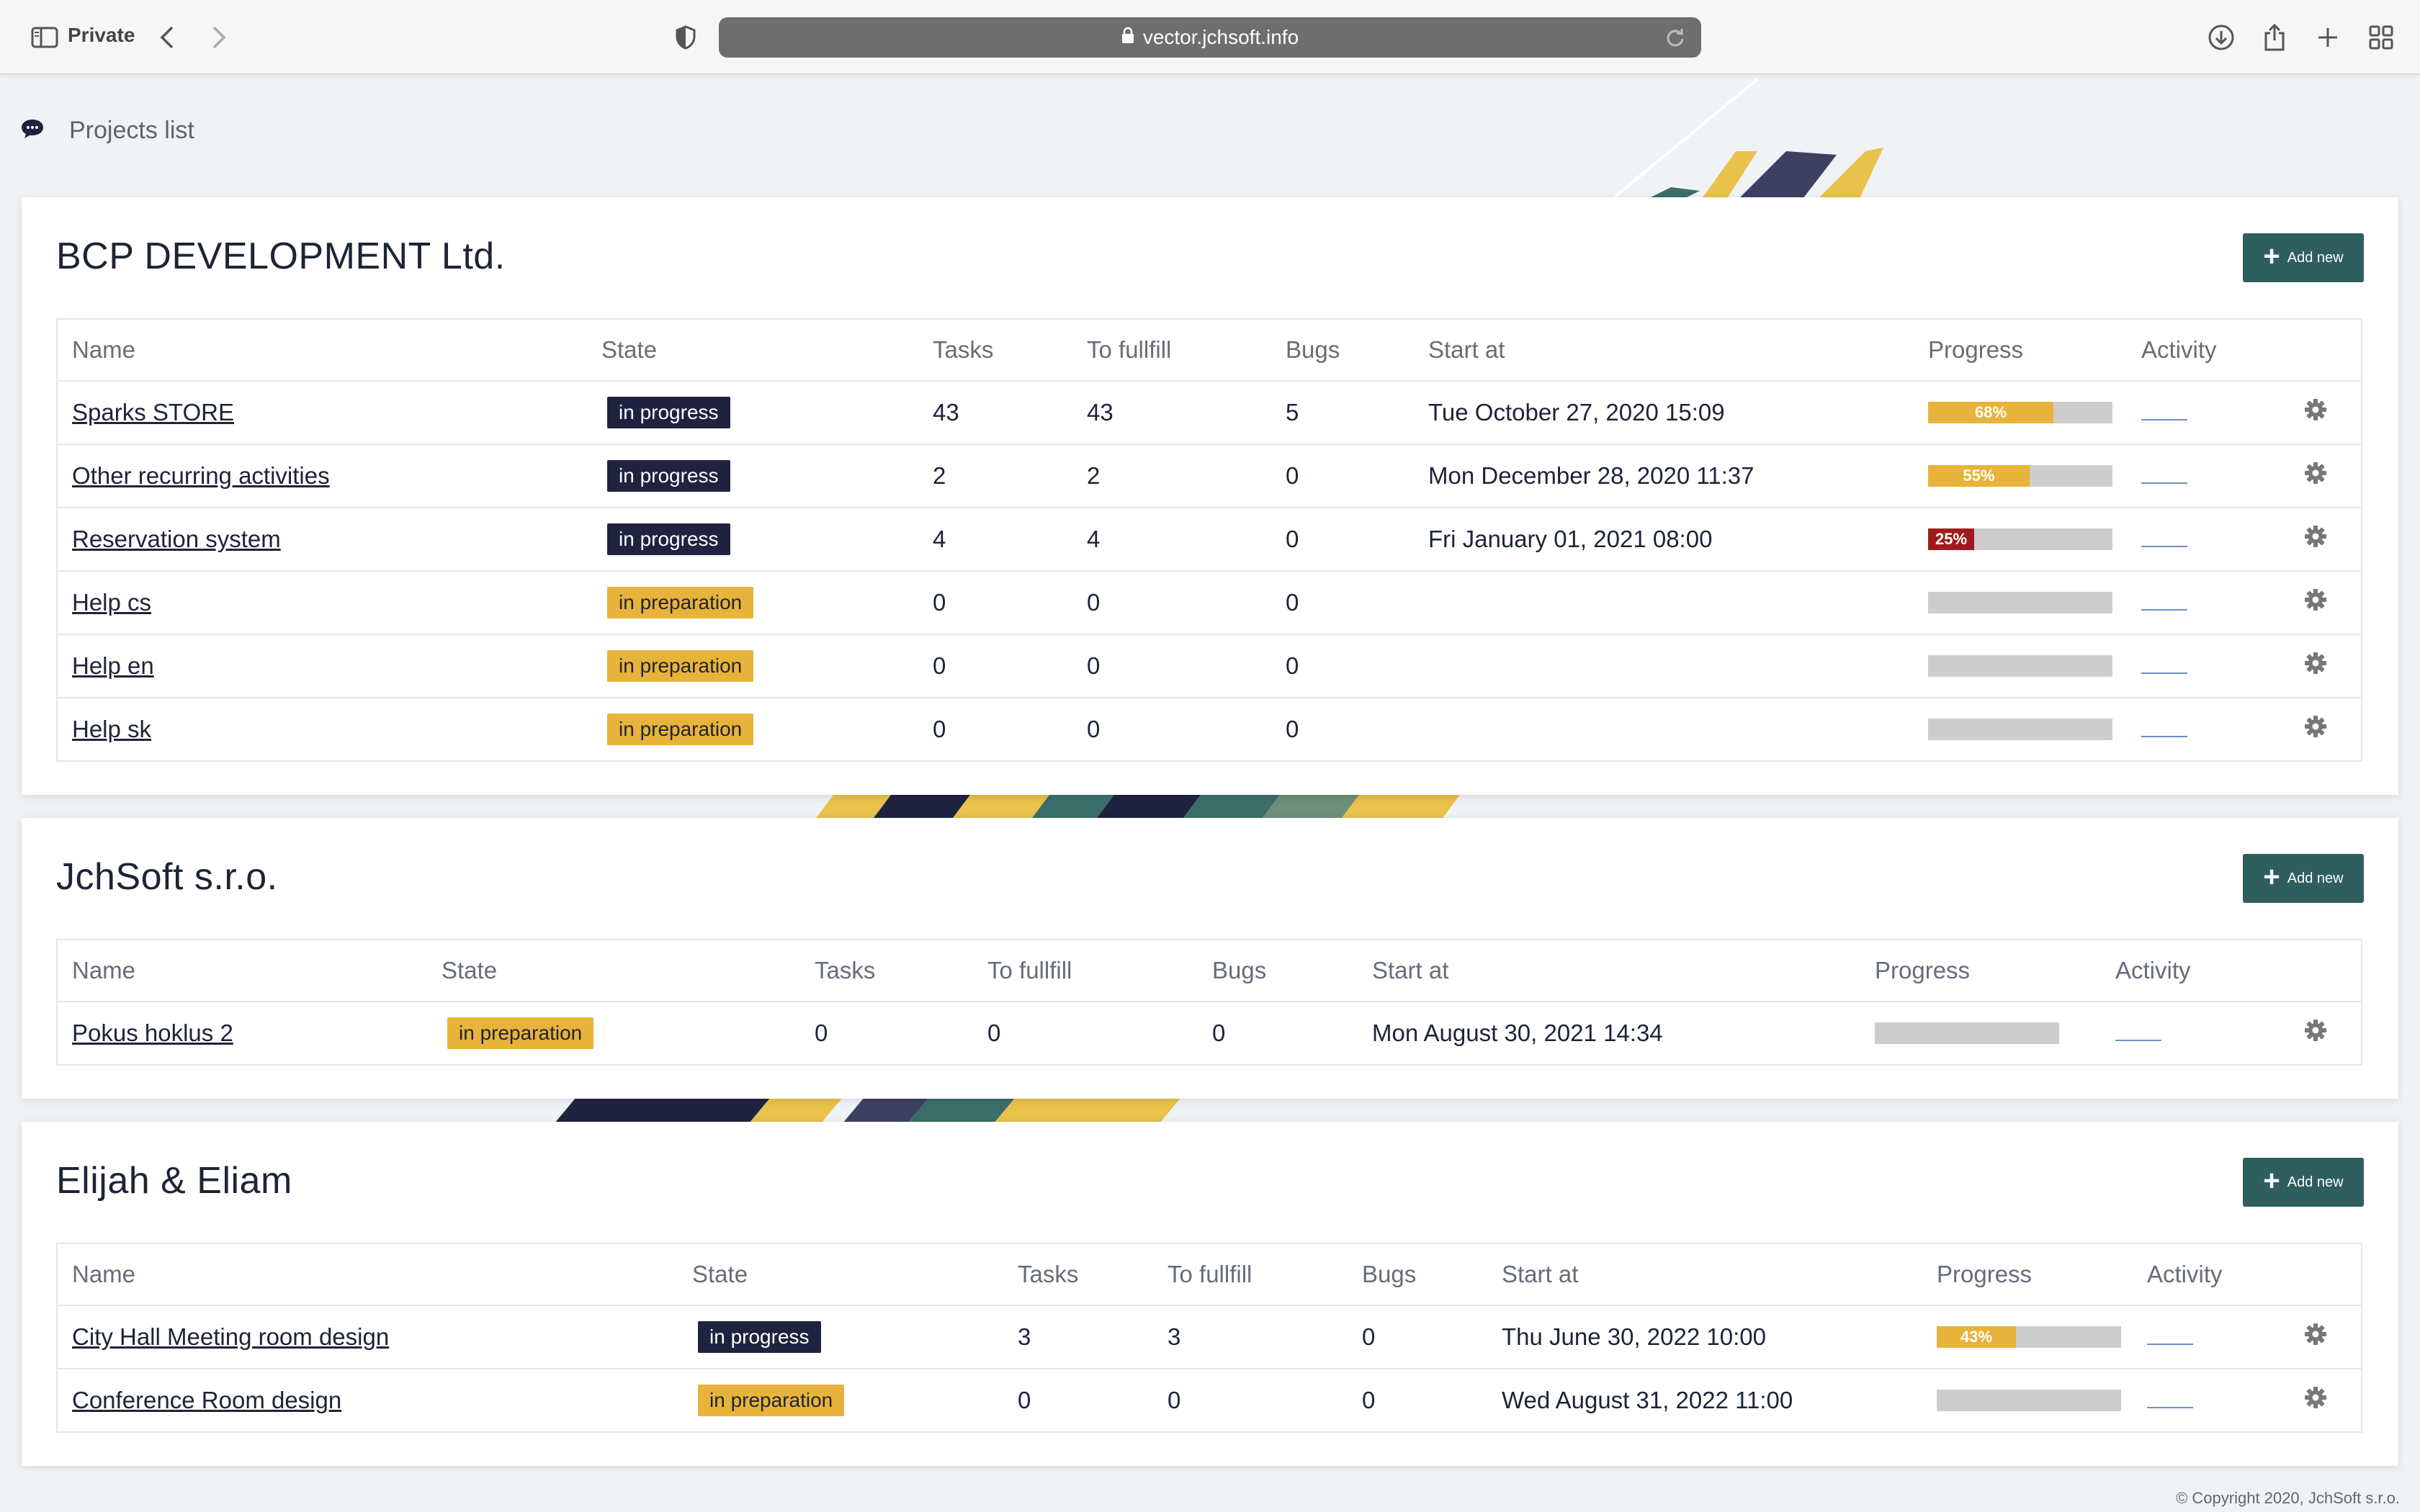 This screenshot has width=2420, height=1512. What do you see at coordinates (1991, 412) in the screenshot?
I see `progress-label: 68%` at bounding box center [1991, 412].